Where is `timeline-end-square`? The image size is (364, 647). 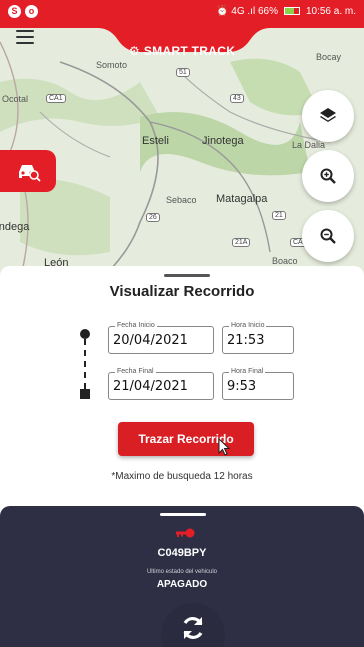 timeline-end-square is located at coordinates (85, 394).